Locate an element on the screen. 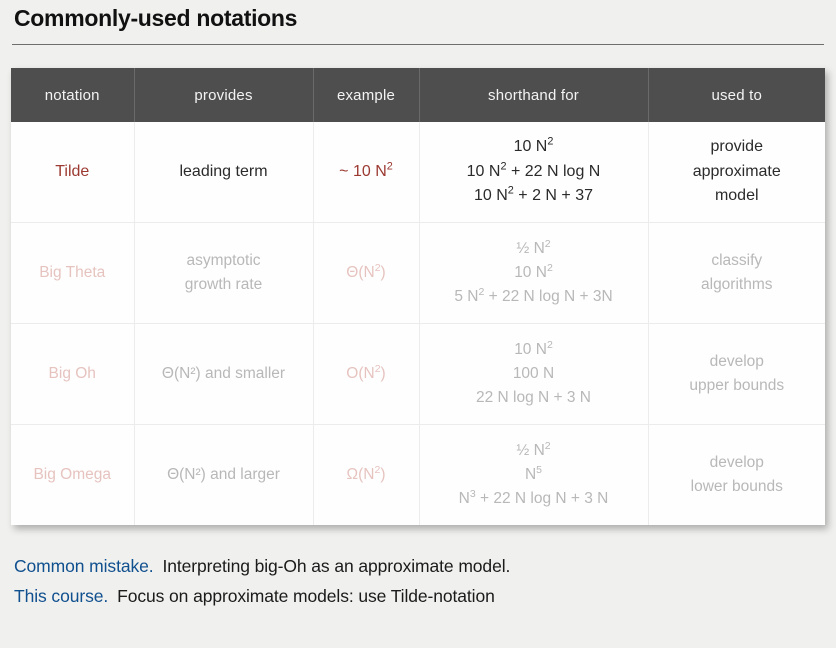  cell-provides: leading term is located at coordinates (224, 172).